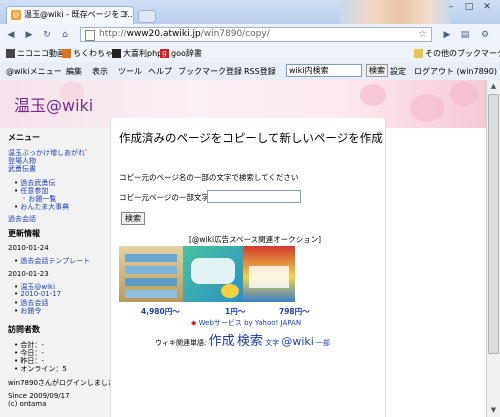 The height and width of the screenshot is (417, 500). Describe the element at coordinates (422, 34) in the screenshot. I see `bookmark-star-icon: ☆` at that location.